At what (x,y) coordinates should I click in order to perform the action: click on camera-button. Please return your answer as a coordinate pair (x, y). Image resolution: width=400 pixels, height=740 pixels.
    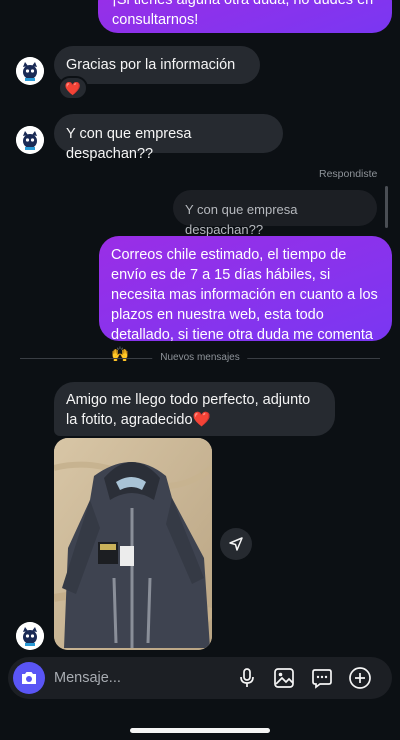
    Looking at the image, I should click on (29, 678).